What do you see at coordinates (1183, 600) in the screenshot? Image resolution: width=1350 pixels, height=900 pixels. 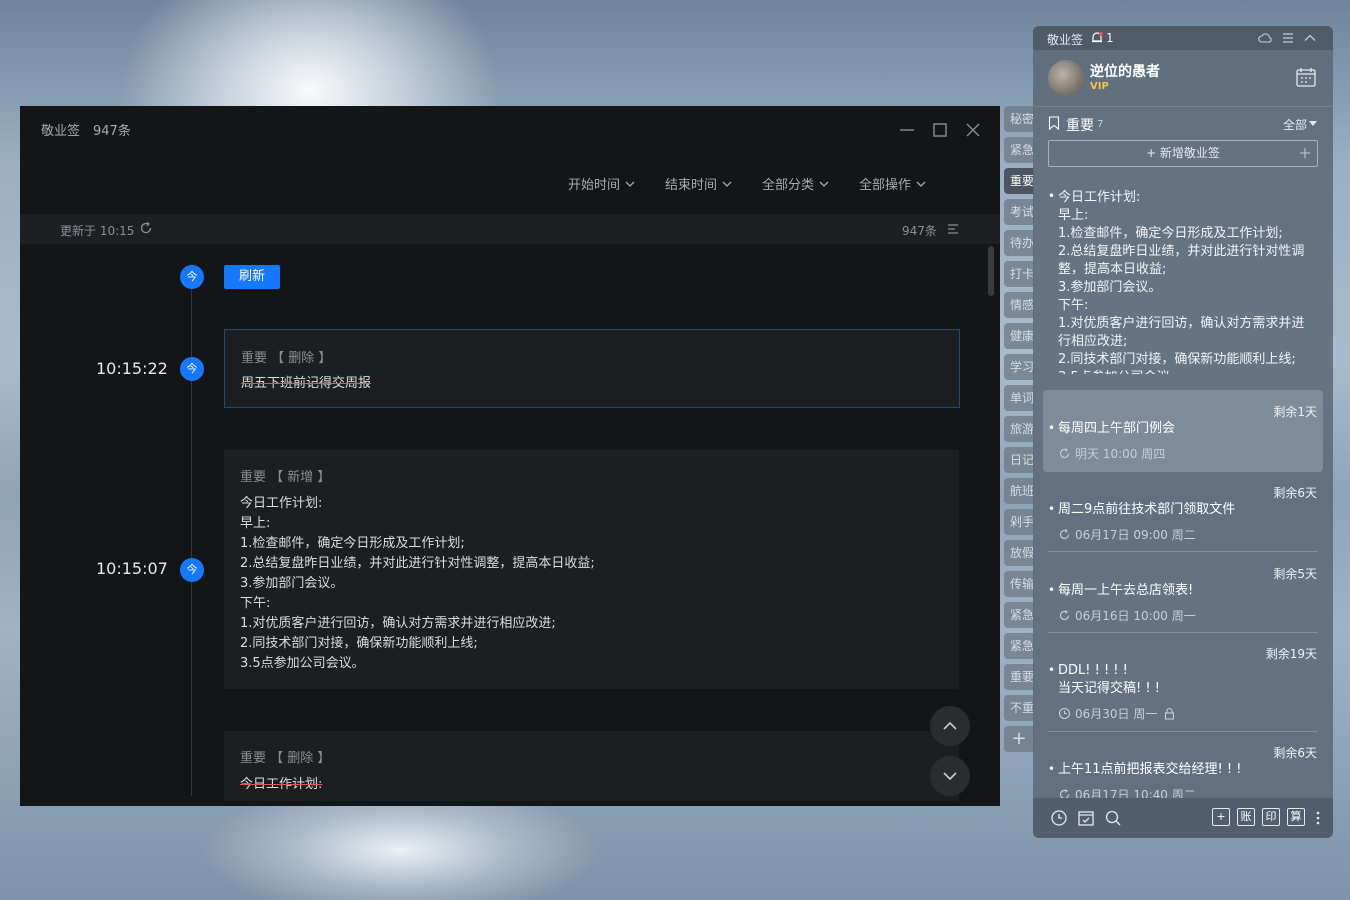 I see `reminder-item: 剩余5天 • 每周一上午去总店领表! 06月16日 10:00 周一` at bounding box center [1183, 600].